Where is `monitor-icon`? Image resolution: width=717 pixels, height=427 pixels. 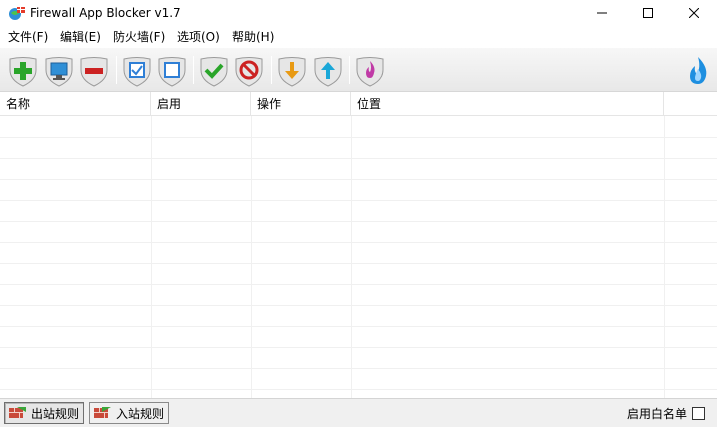 monitor-icon is located at coordinates (59, 72).